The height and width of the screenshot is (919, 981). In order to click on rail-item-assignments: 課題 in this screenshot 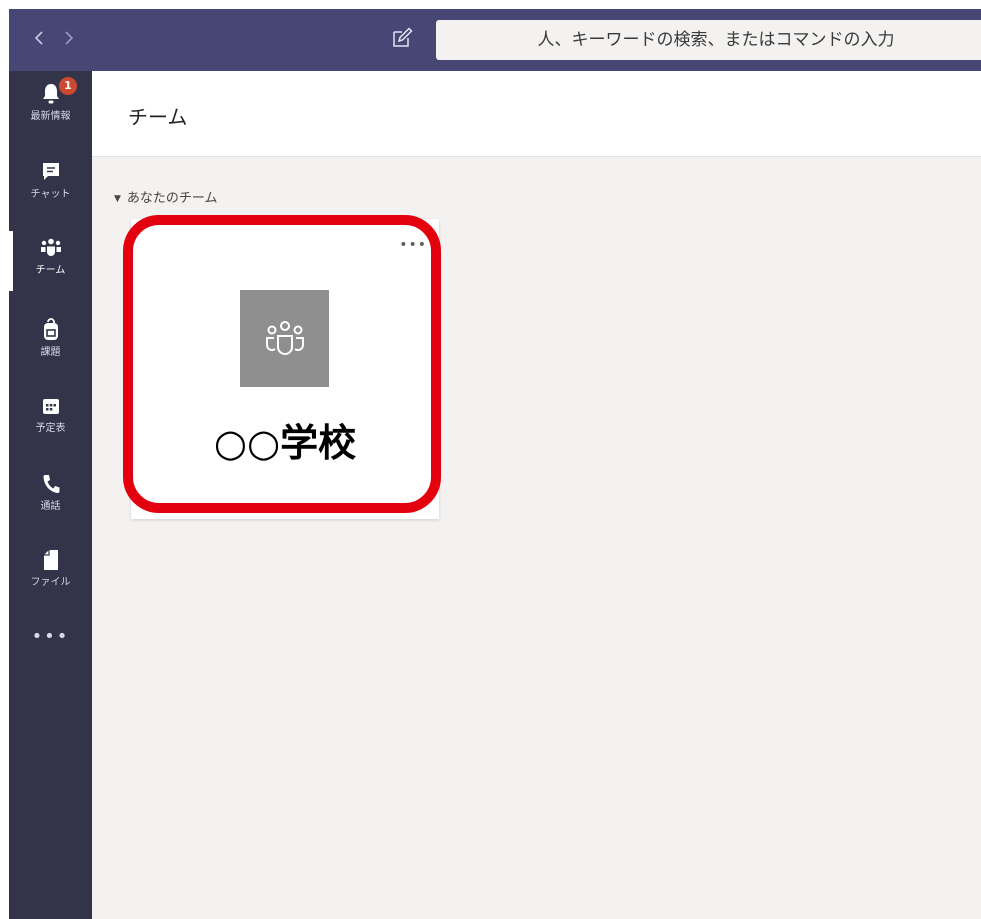, I will do `click(50, 342)`.